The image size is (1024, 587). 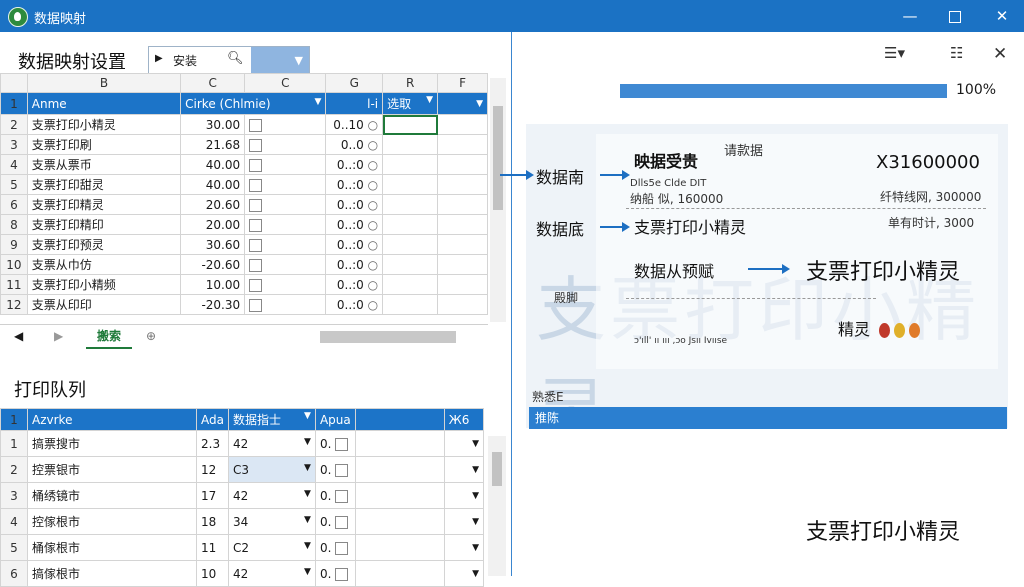 I want to click on name-cell: 支票从票币, so click(x=104, y=164).